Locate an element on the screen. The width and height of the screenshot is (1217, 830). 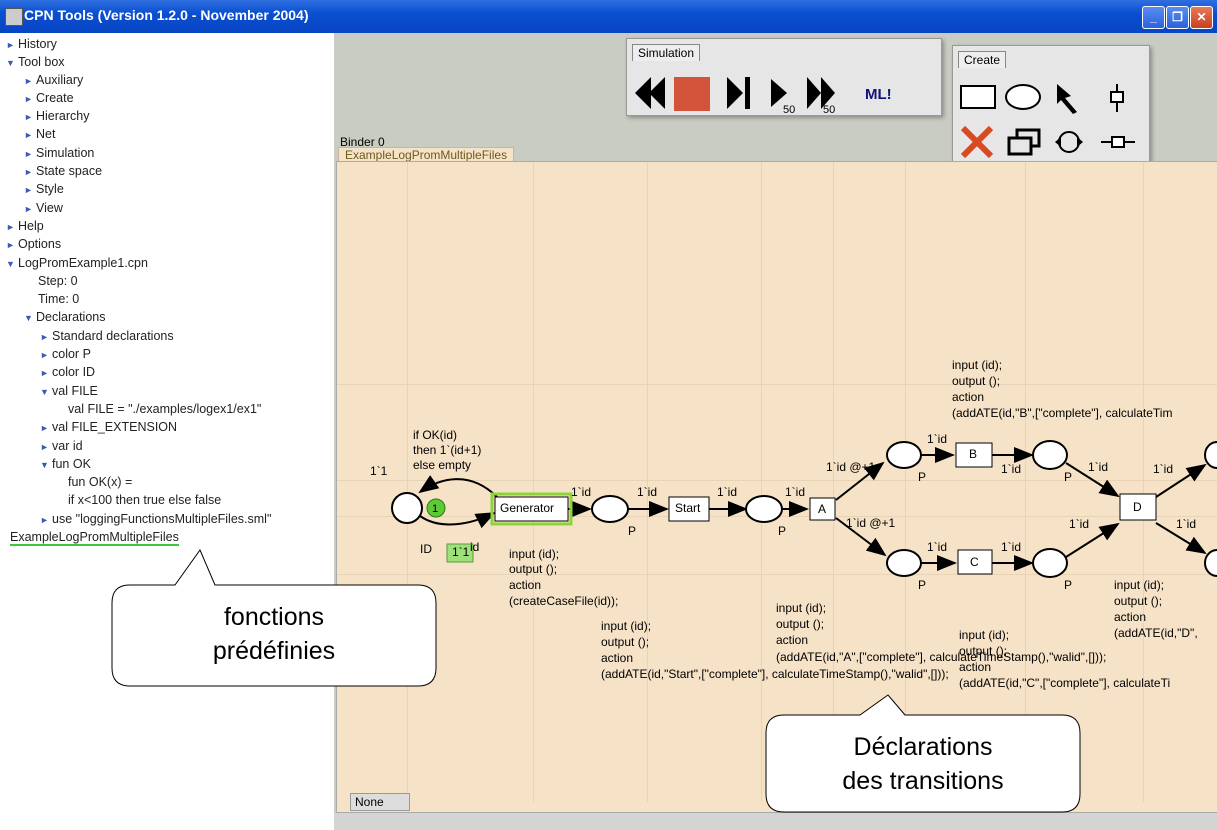
index-item-auxiliary: ► Auxiliary is located at coordinates (53, 80).